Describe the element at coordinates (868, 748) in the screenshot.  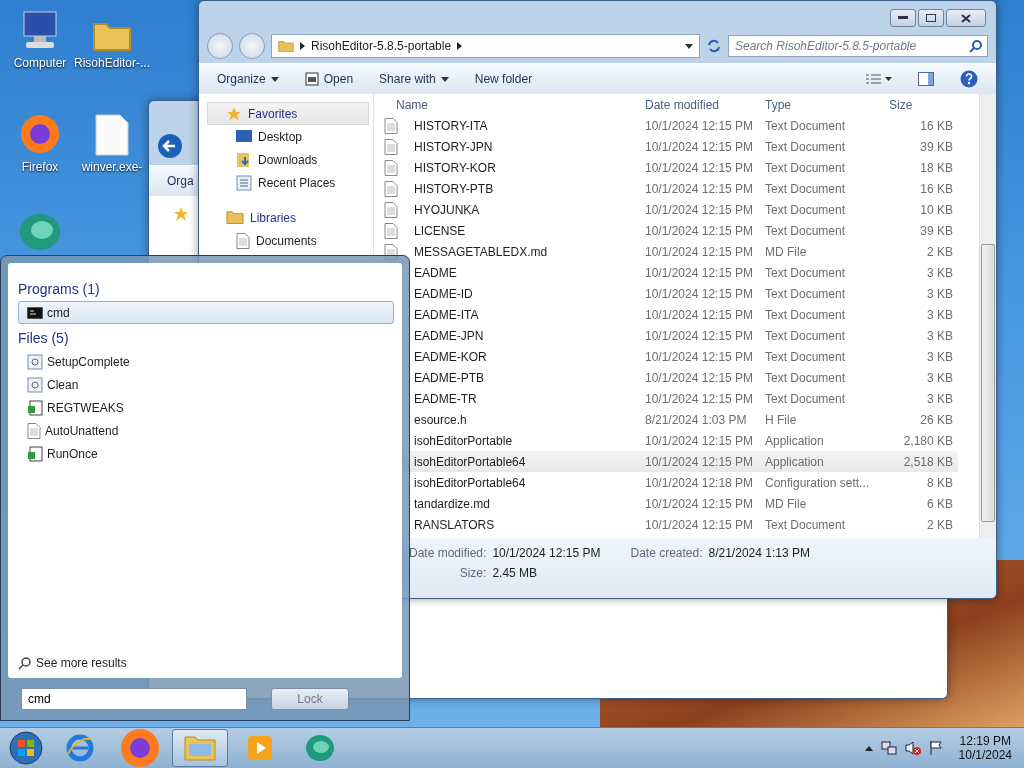
I see `show-hidden-icons-icon` at that location.